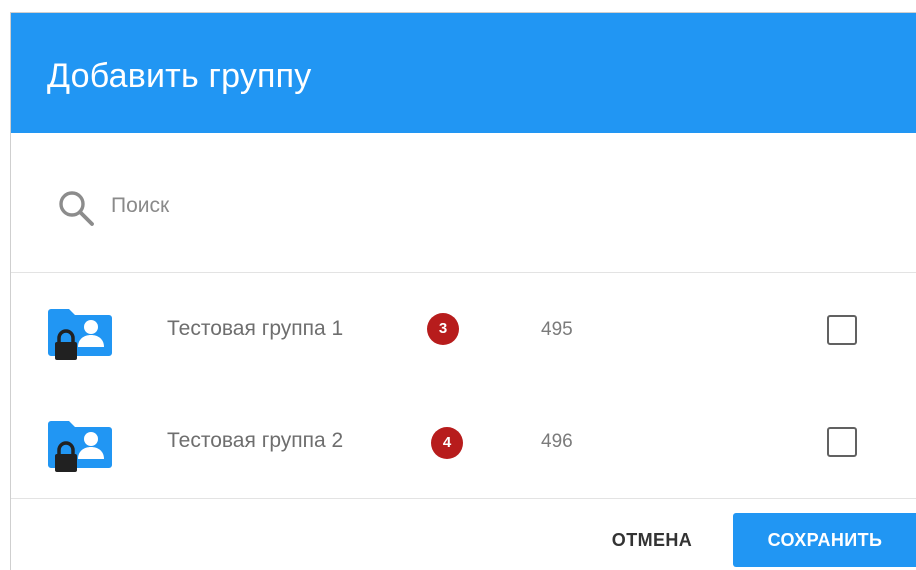 The width and height of the screenshot is (916, 570). I want to click on dialog-title: Добавить группу, so click(179, 76).